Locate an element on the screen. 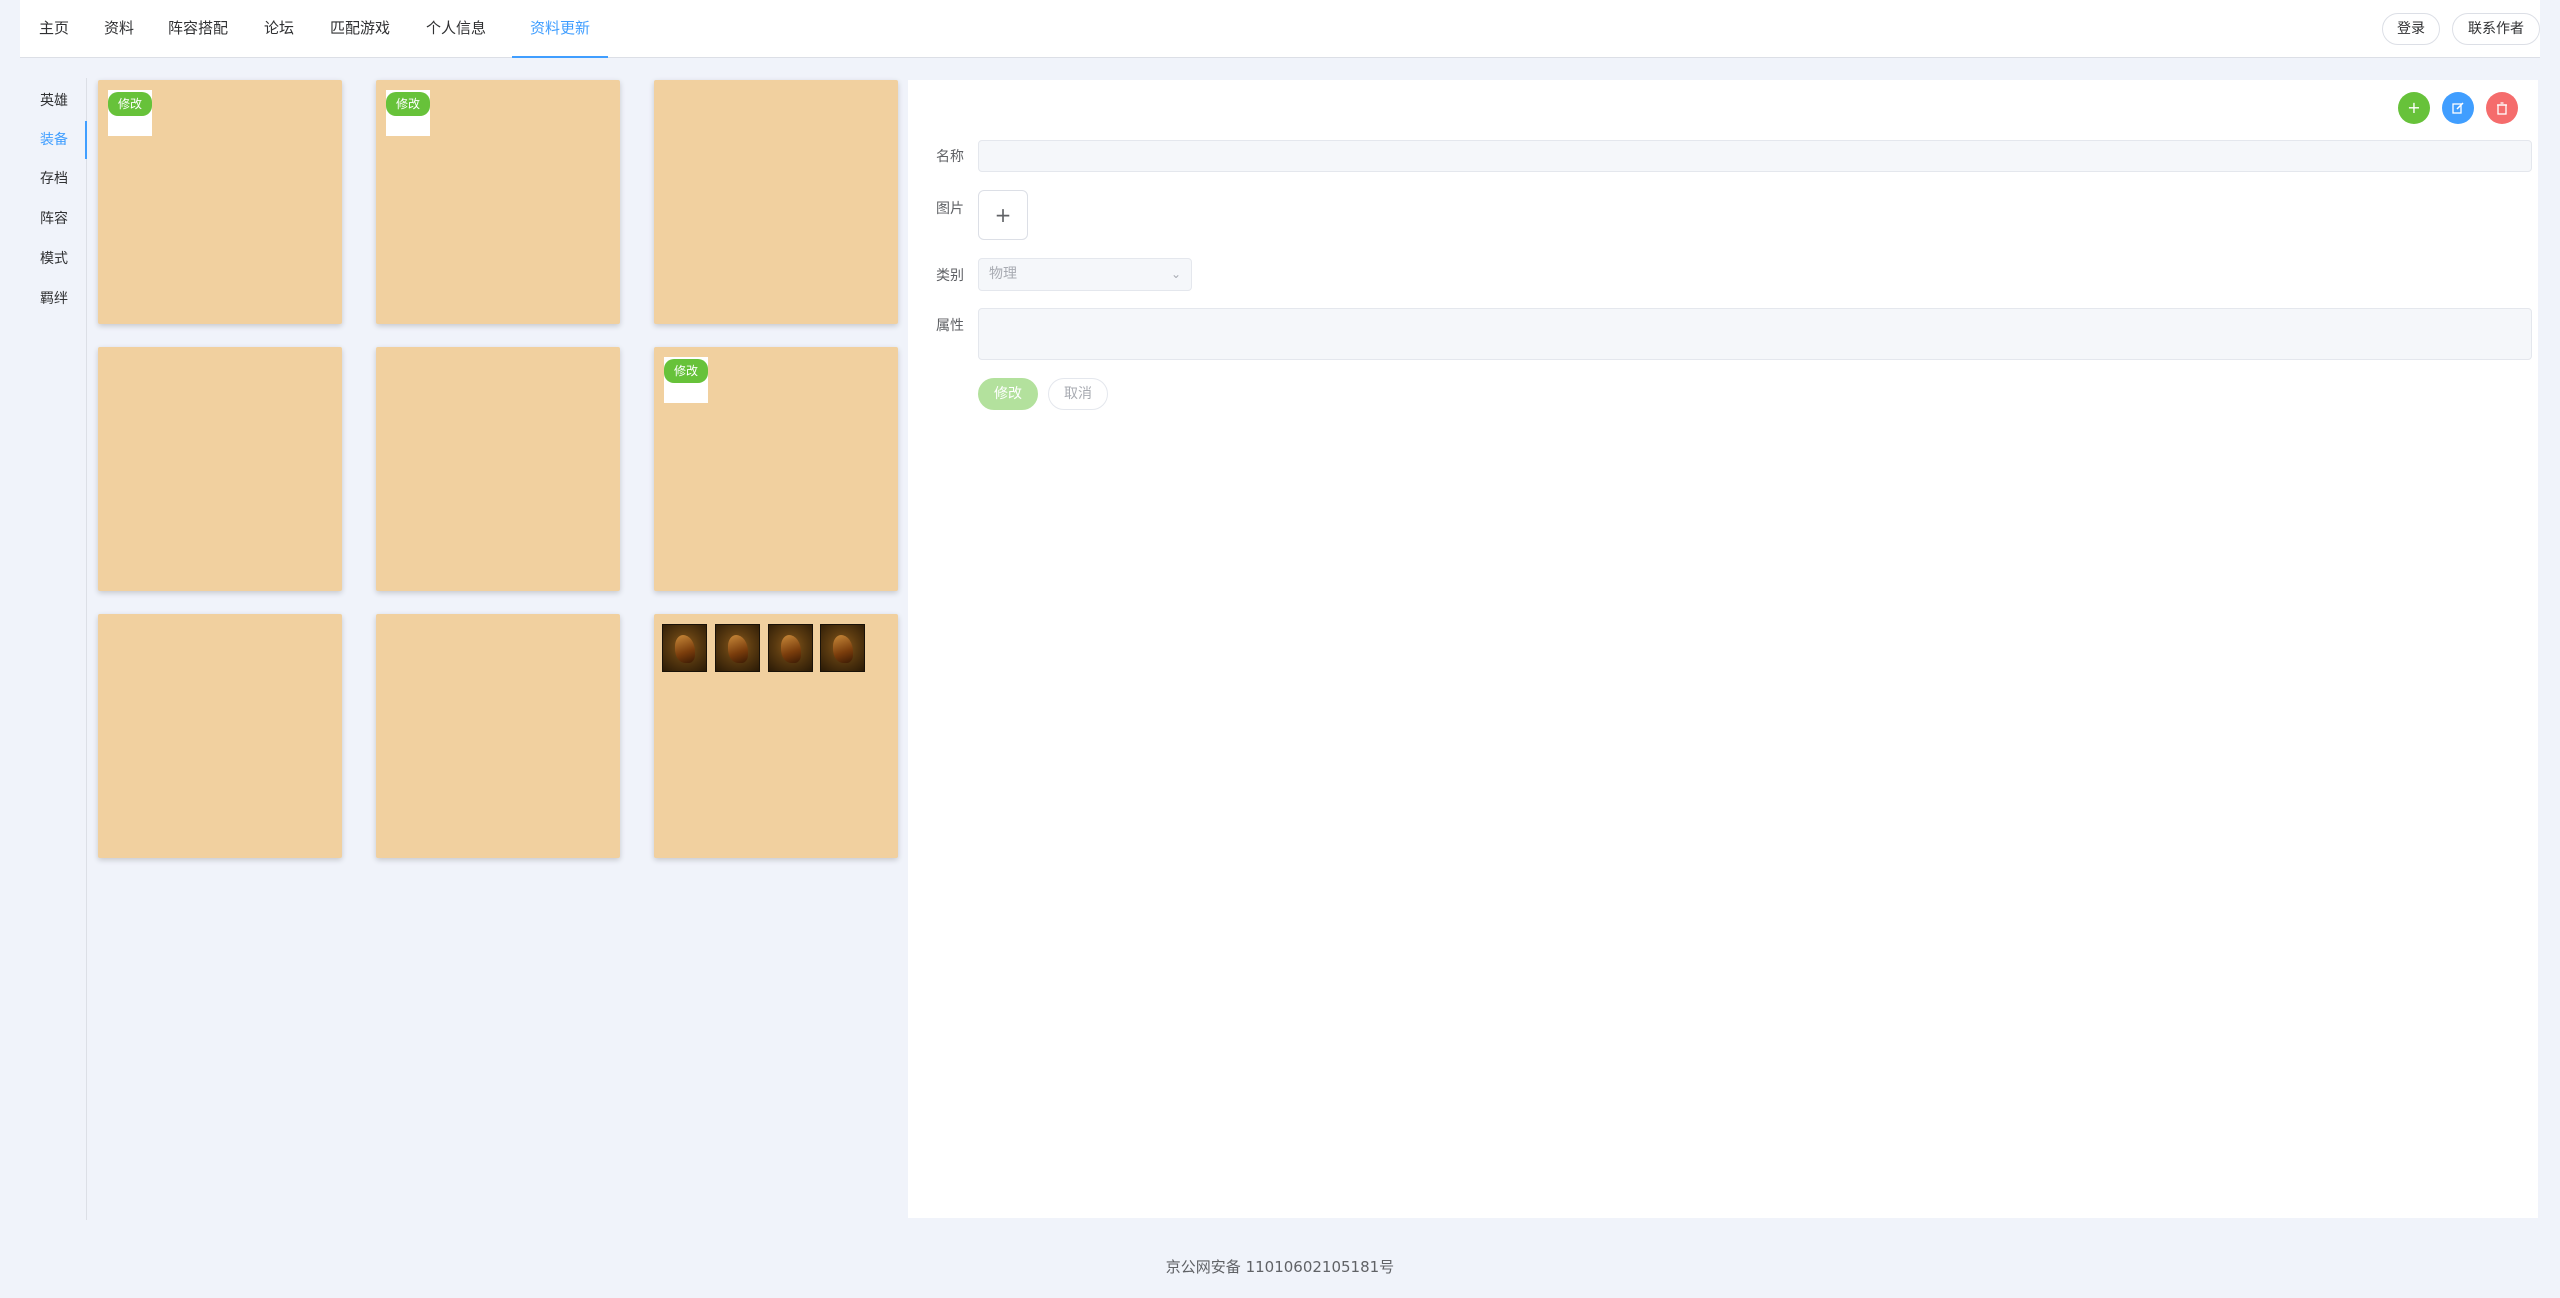  login-button: 登录 is located at coordinates (2411, 29).